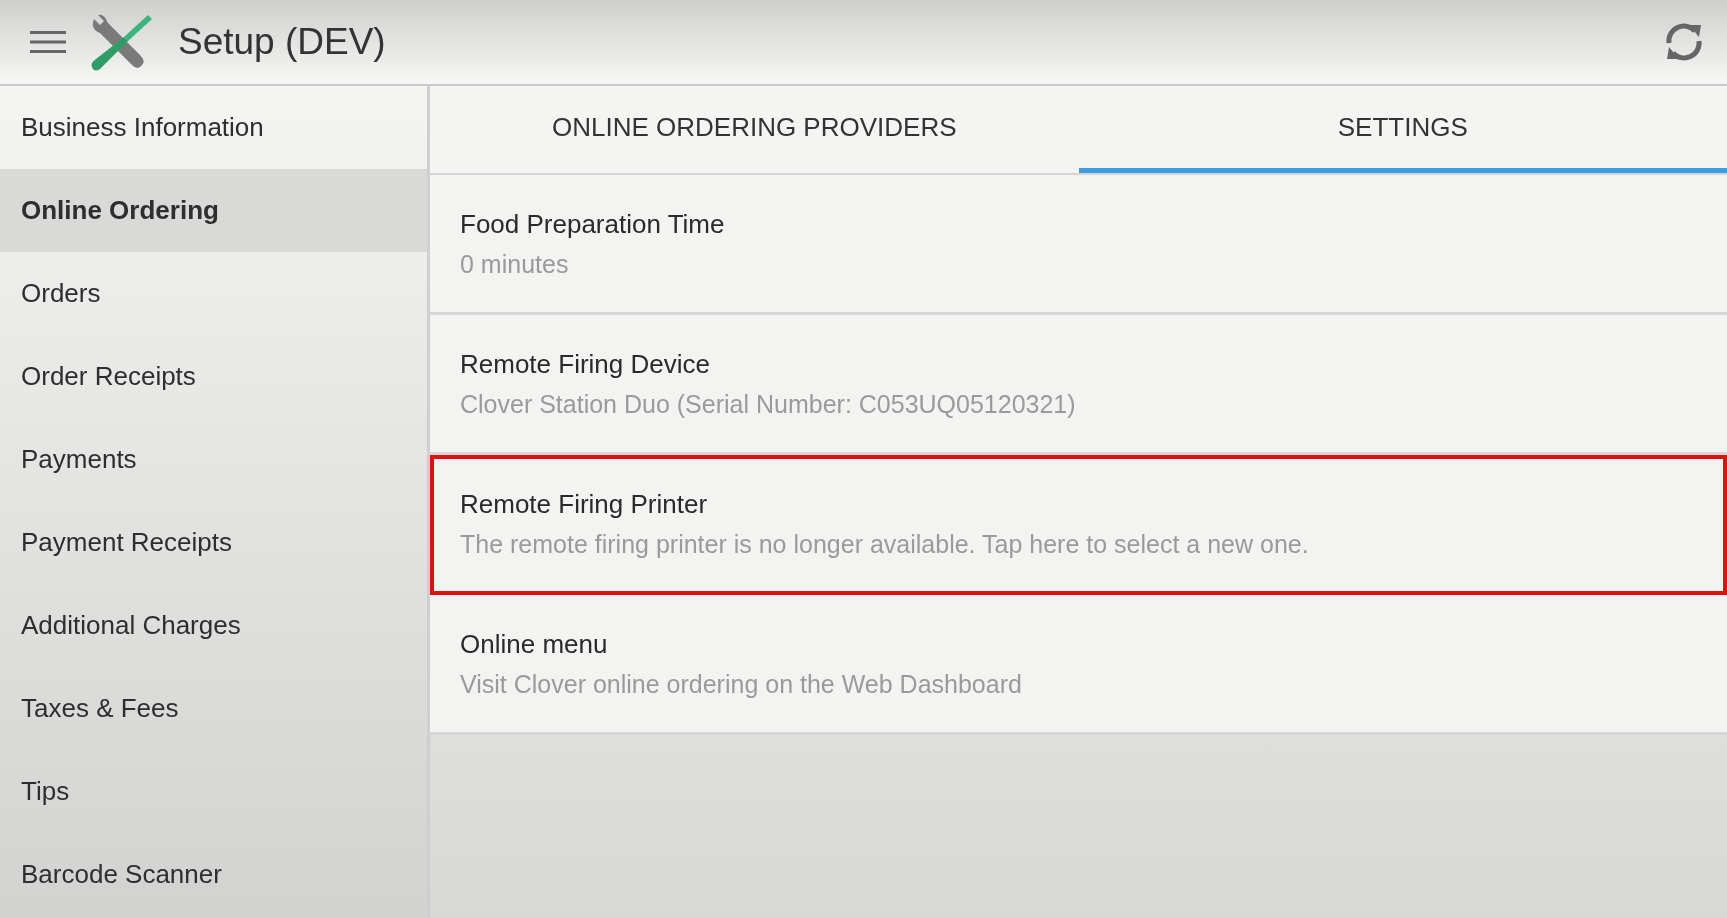 This screenshot has height=918, width=1727. What do you see at coordinates (768, 404) in the screenshot?
I see `setting-value: Clover Station Duo (Serial Number: C053UQ05120321)` at bounding box center [768, 404].